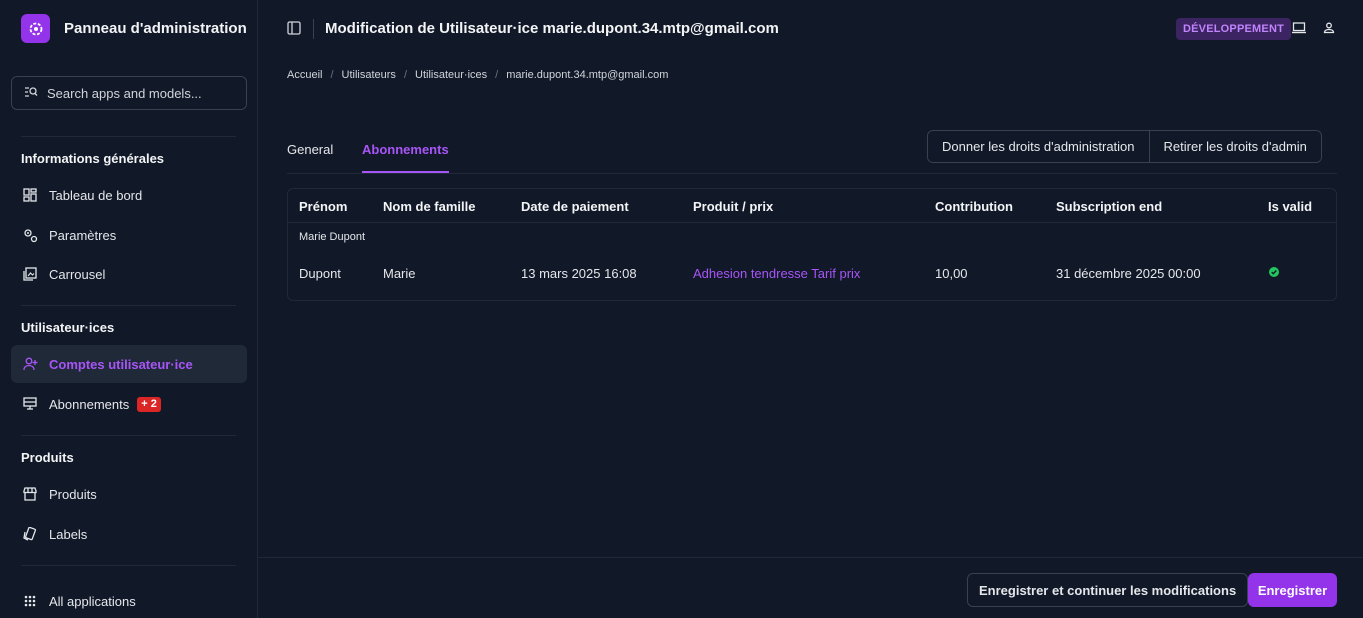 This screenshot has height=618, width=1363. Describe the element at coordinates (30, 494) in the screenshot. I see `store-icon` at that location.